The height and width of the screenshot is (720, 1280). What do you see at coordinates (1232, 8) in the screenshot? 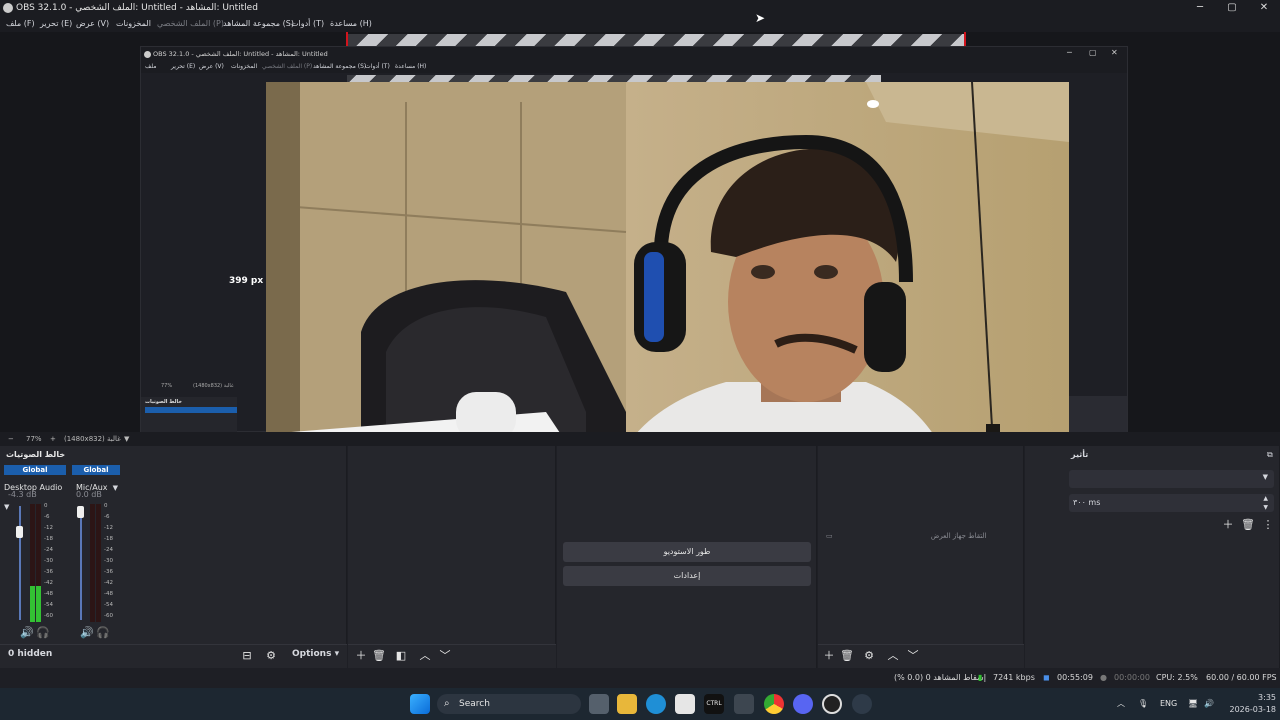
I see `maximize-button: ▢` at bounding box center [1232, 8].